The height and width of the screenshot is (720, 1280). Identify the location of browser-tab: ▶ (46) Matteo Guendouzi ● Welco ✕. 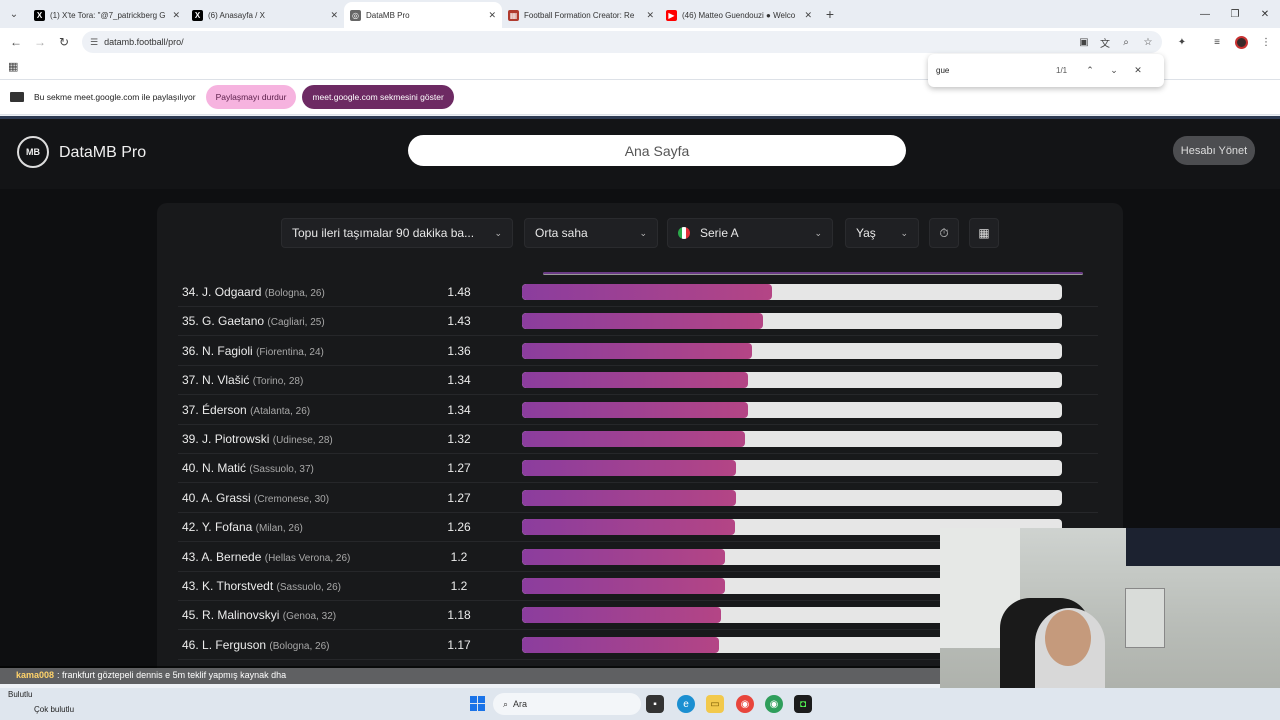
(739, 15).